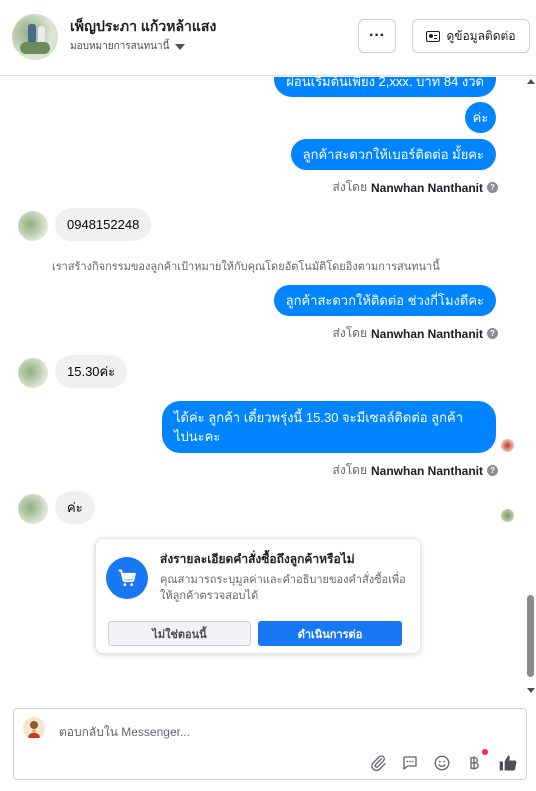 This screenshot has width=536, height=791. I want to click on thread-scrollbar, so click(530, 387).